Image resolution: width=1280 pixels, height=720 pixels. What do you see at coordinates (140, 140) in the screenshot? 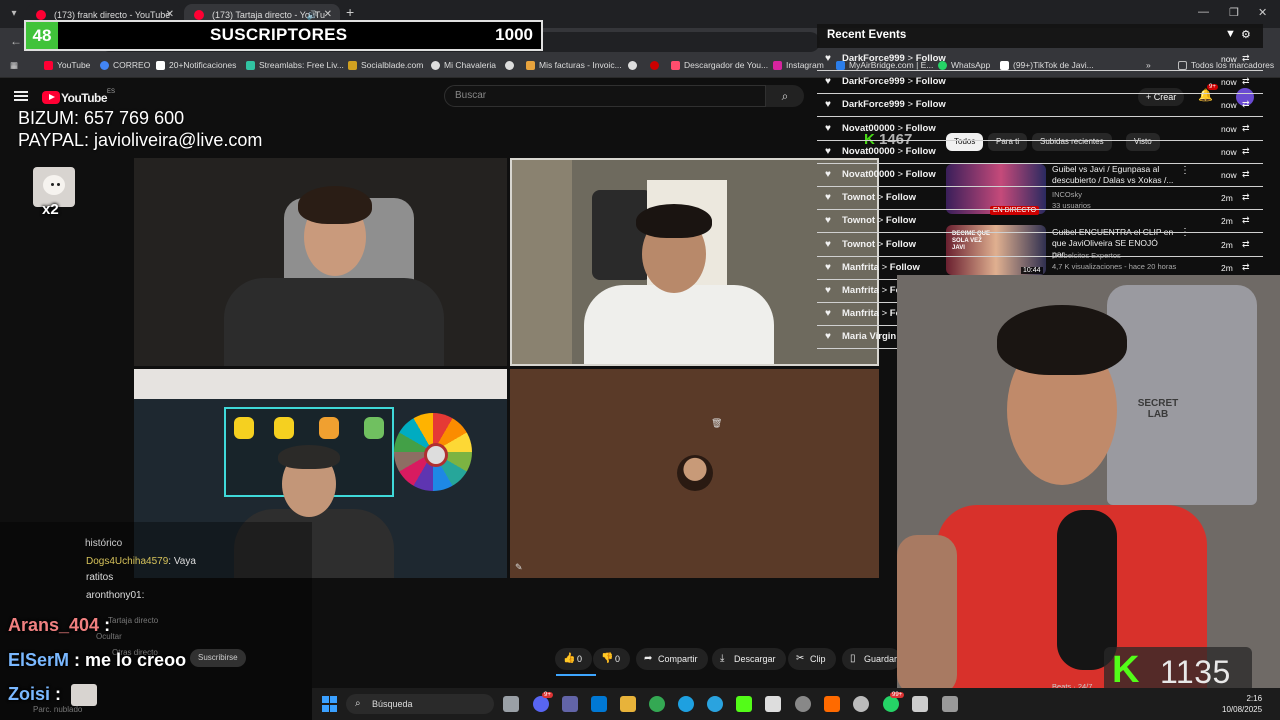
I see `paypal-text: PAYPAL: javioliveira@live.com` at bounding box center [140, 140].